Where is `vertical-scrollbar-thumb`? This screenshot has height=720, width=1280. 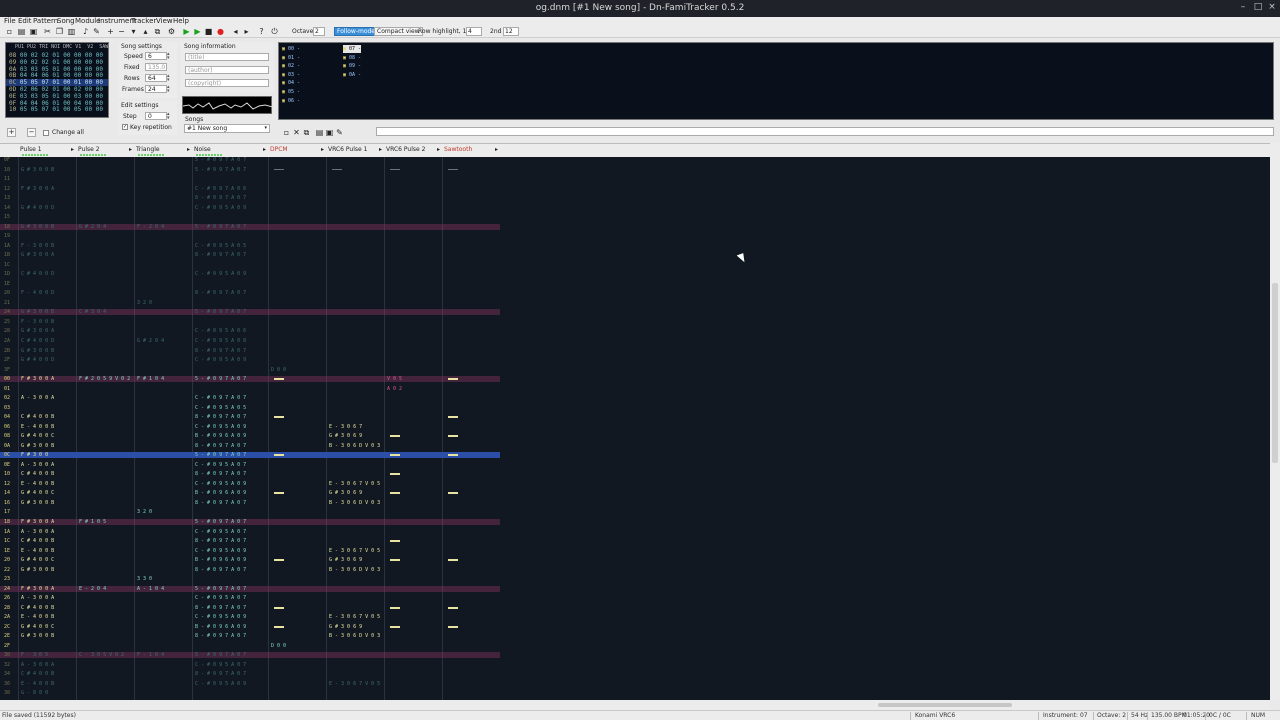 vertical-scrollbar-thumb is located at coordinates (1275, 373).